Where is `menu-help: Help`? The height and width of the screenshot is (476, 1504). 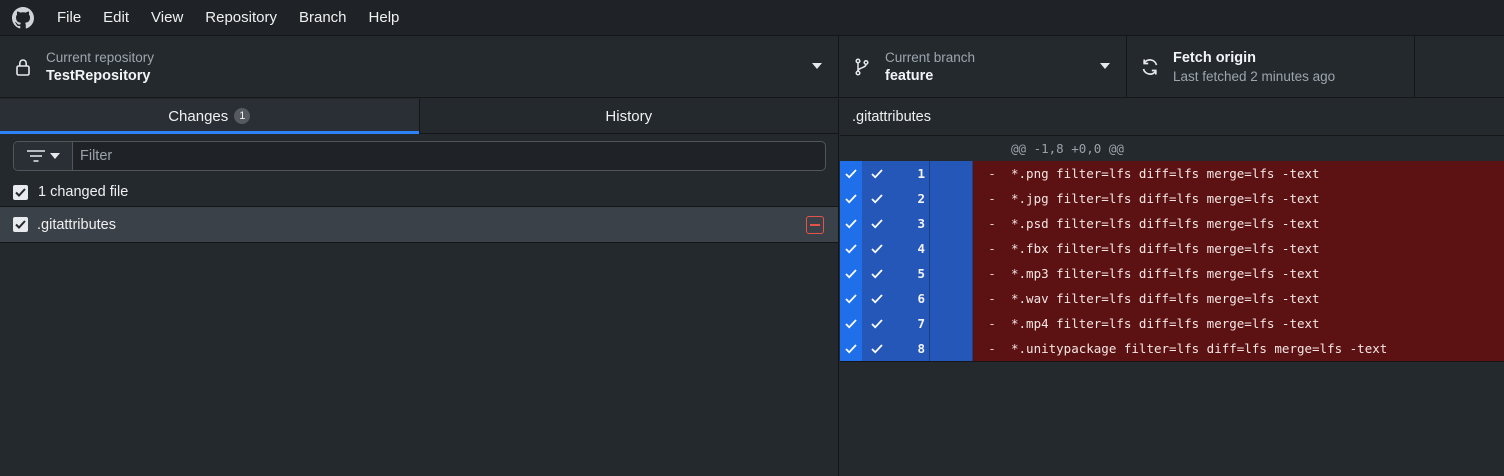 menu-help: Help is located at coordinates (384, 17).